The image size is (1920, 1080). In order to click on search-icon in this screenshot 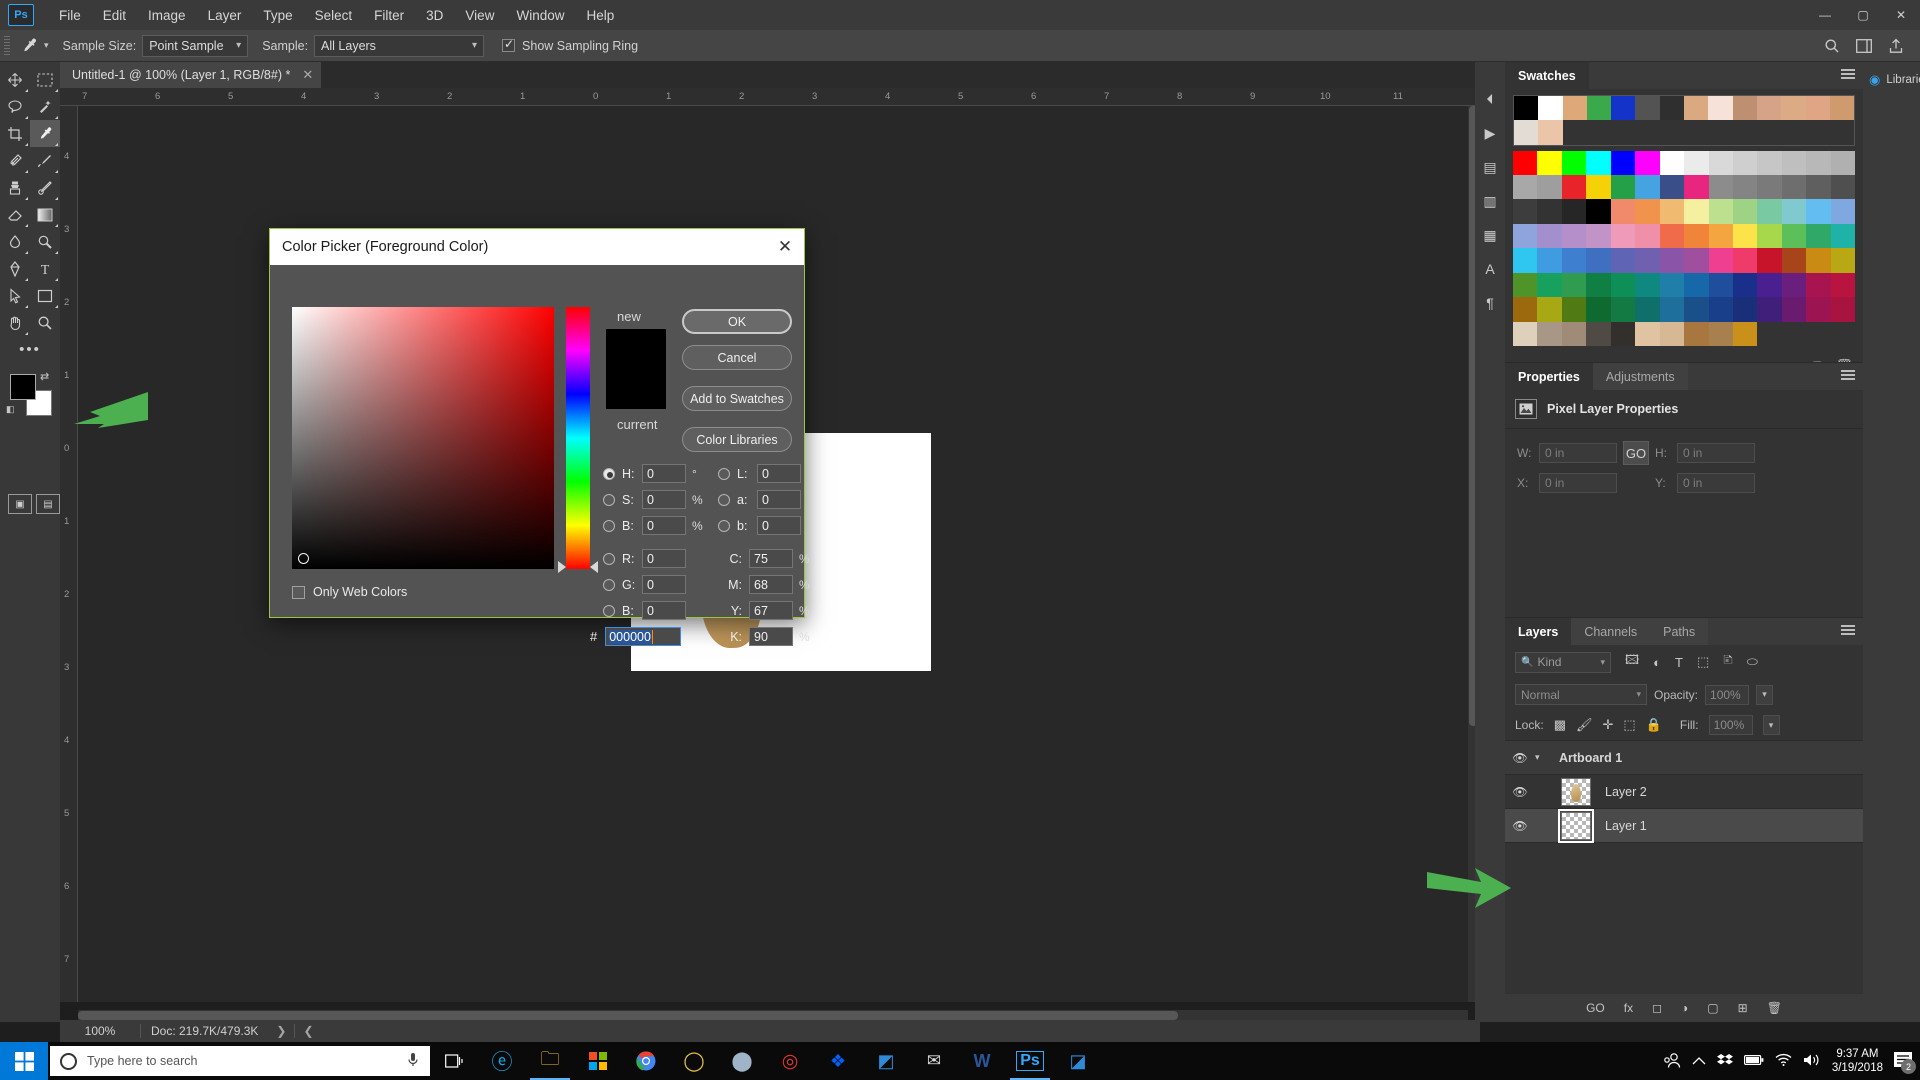, I will do `click(1832, 46)`.